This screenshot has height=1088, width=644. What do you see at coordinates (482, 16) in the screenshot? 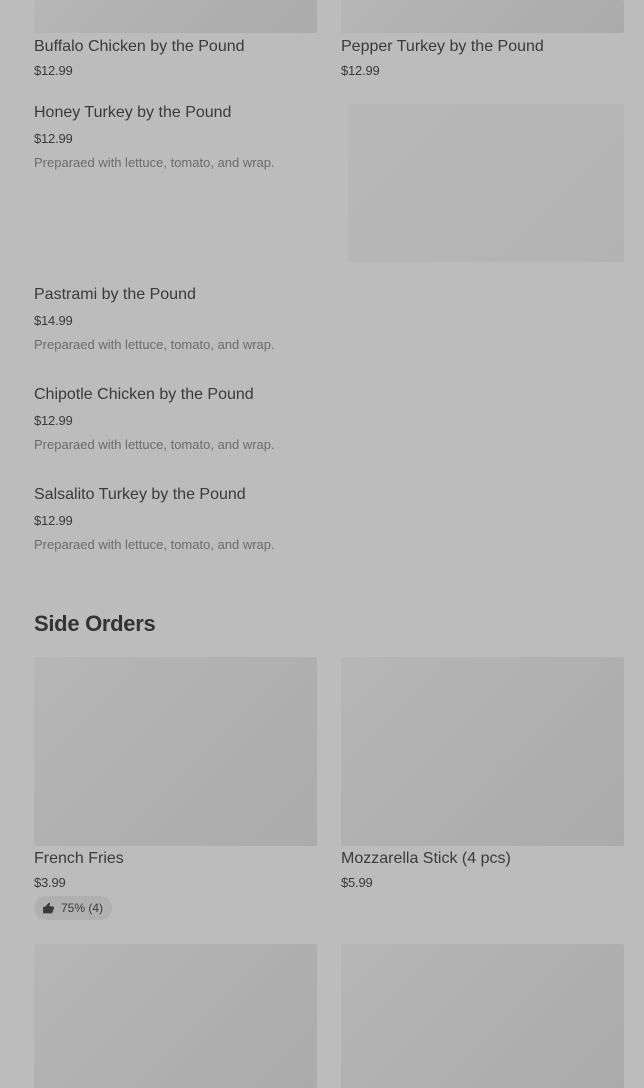
I see `item-image-pepper-turkey` at bounding box center [482, 16].